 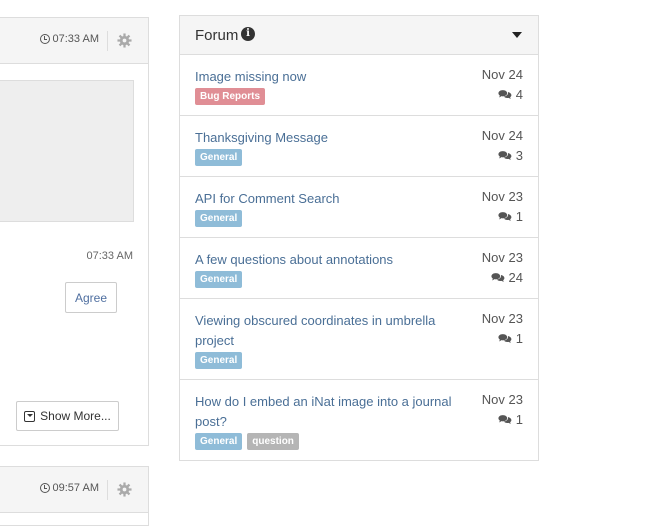 What do you see at coordinates (519, 155) in the screenshot?
I see `comment-count-text: 3` at bounding box center [519, 155].